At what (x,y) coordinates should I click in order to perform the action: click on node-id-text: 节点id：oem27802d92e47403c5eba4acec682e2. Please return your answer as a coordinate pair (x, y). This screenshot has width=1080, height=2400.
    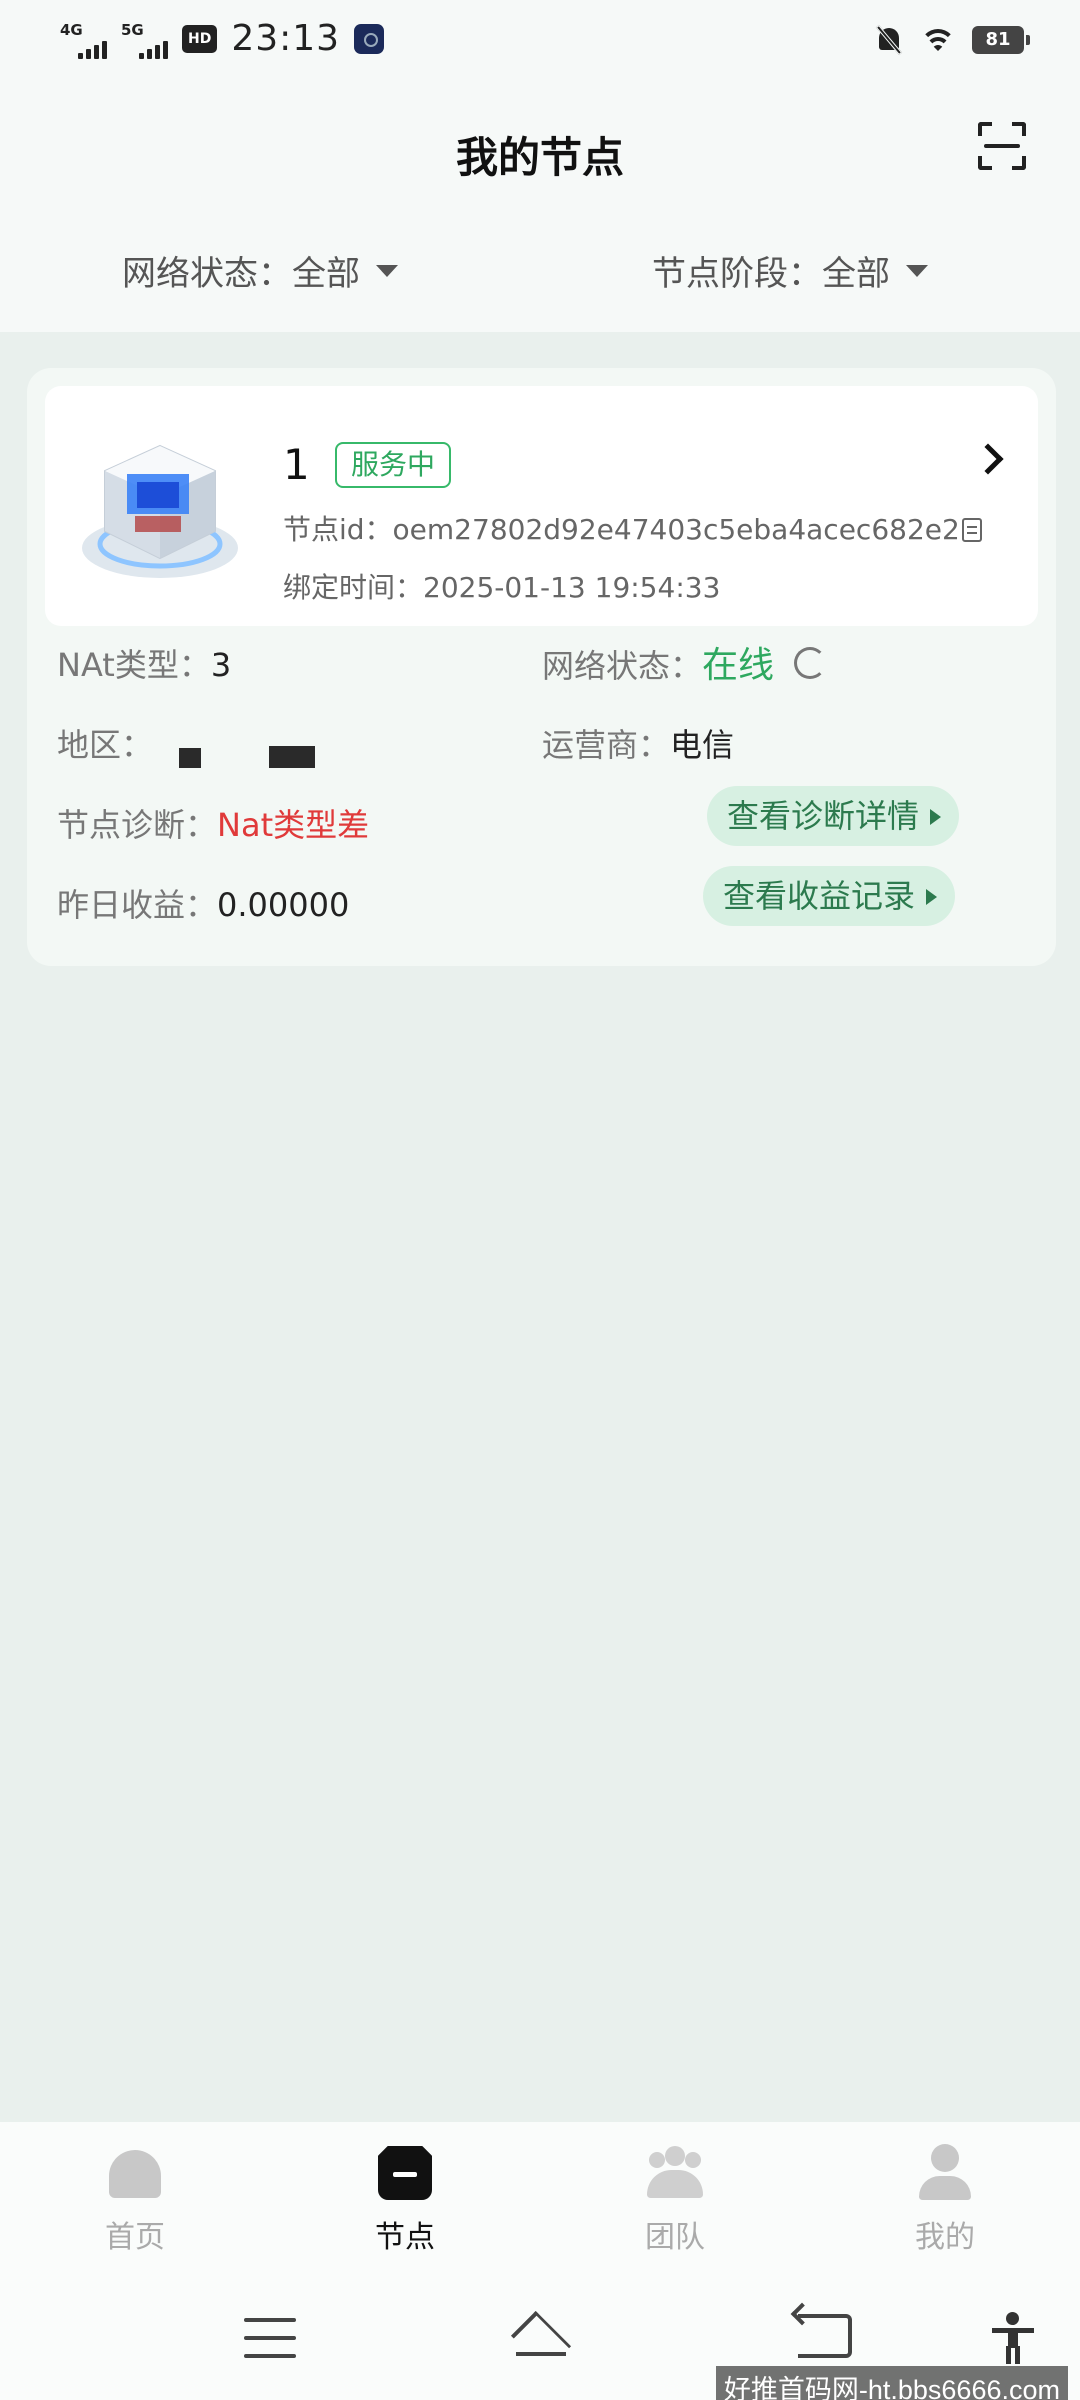
    Looking at the image, I should click on (621, 529).